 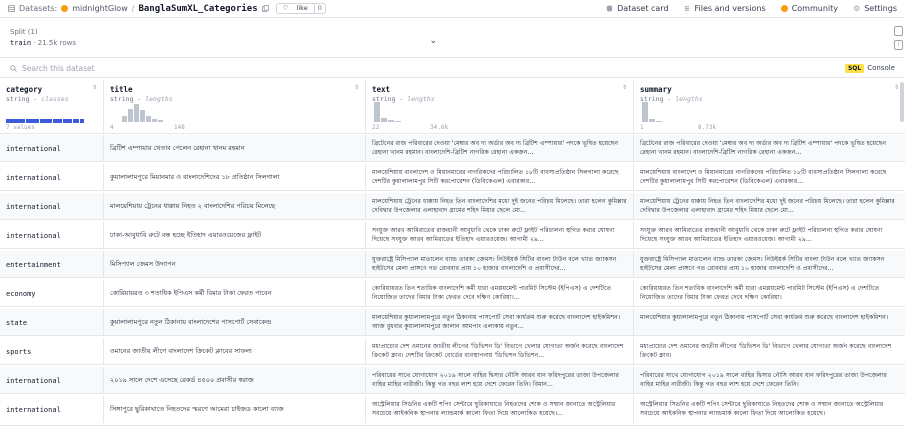 I want to click on tab-files-and-versions: Files and versions, so click(x=725, y=8).